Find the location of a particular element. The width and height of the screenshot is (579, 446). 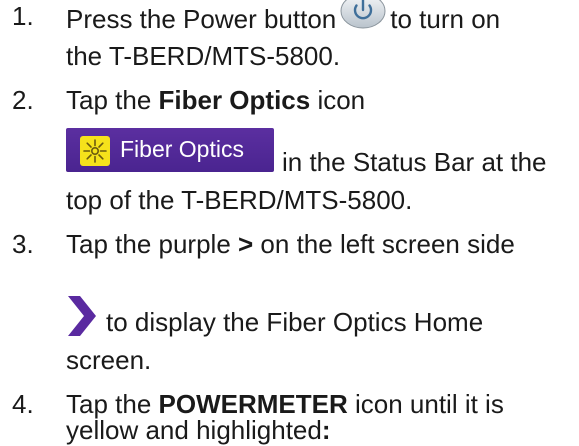

fiber-optics-button: Fiber Optics is located at coordinates (170, 150).